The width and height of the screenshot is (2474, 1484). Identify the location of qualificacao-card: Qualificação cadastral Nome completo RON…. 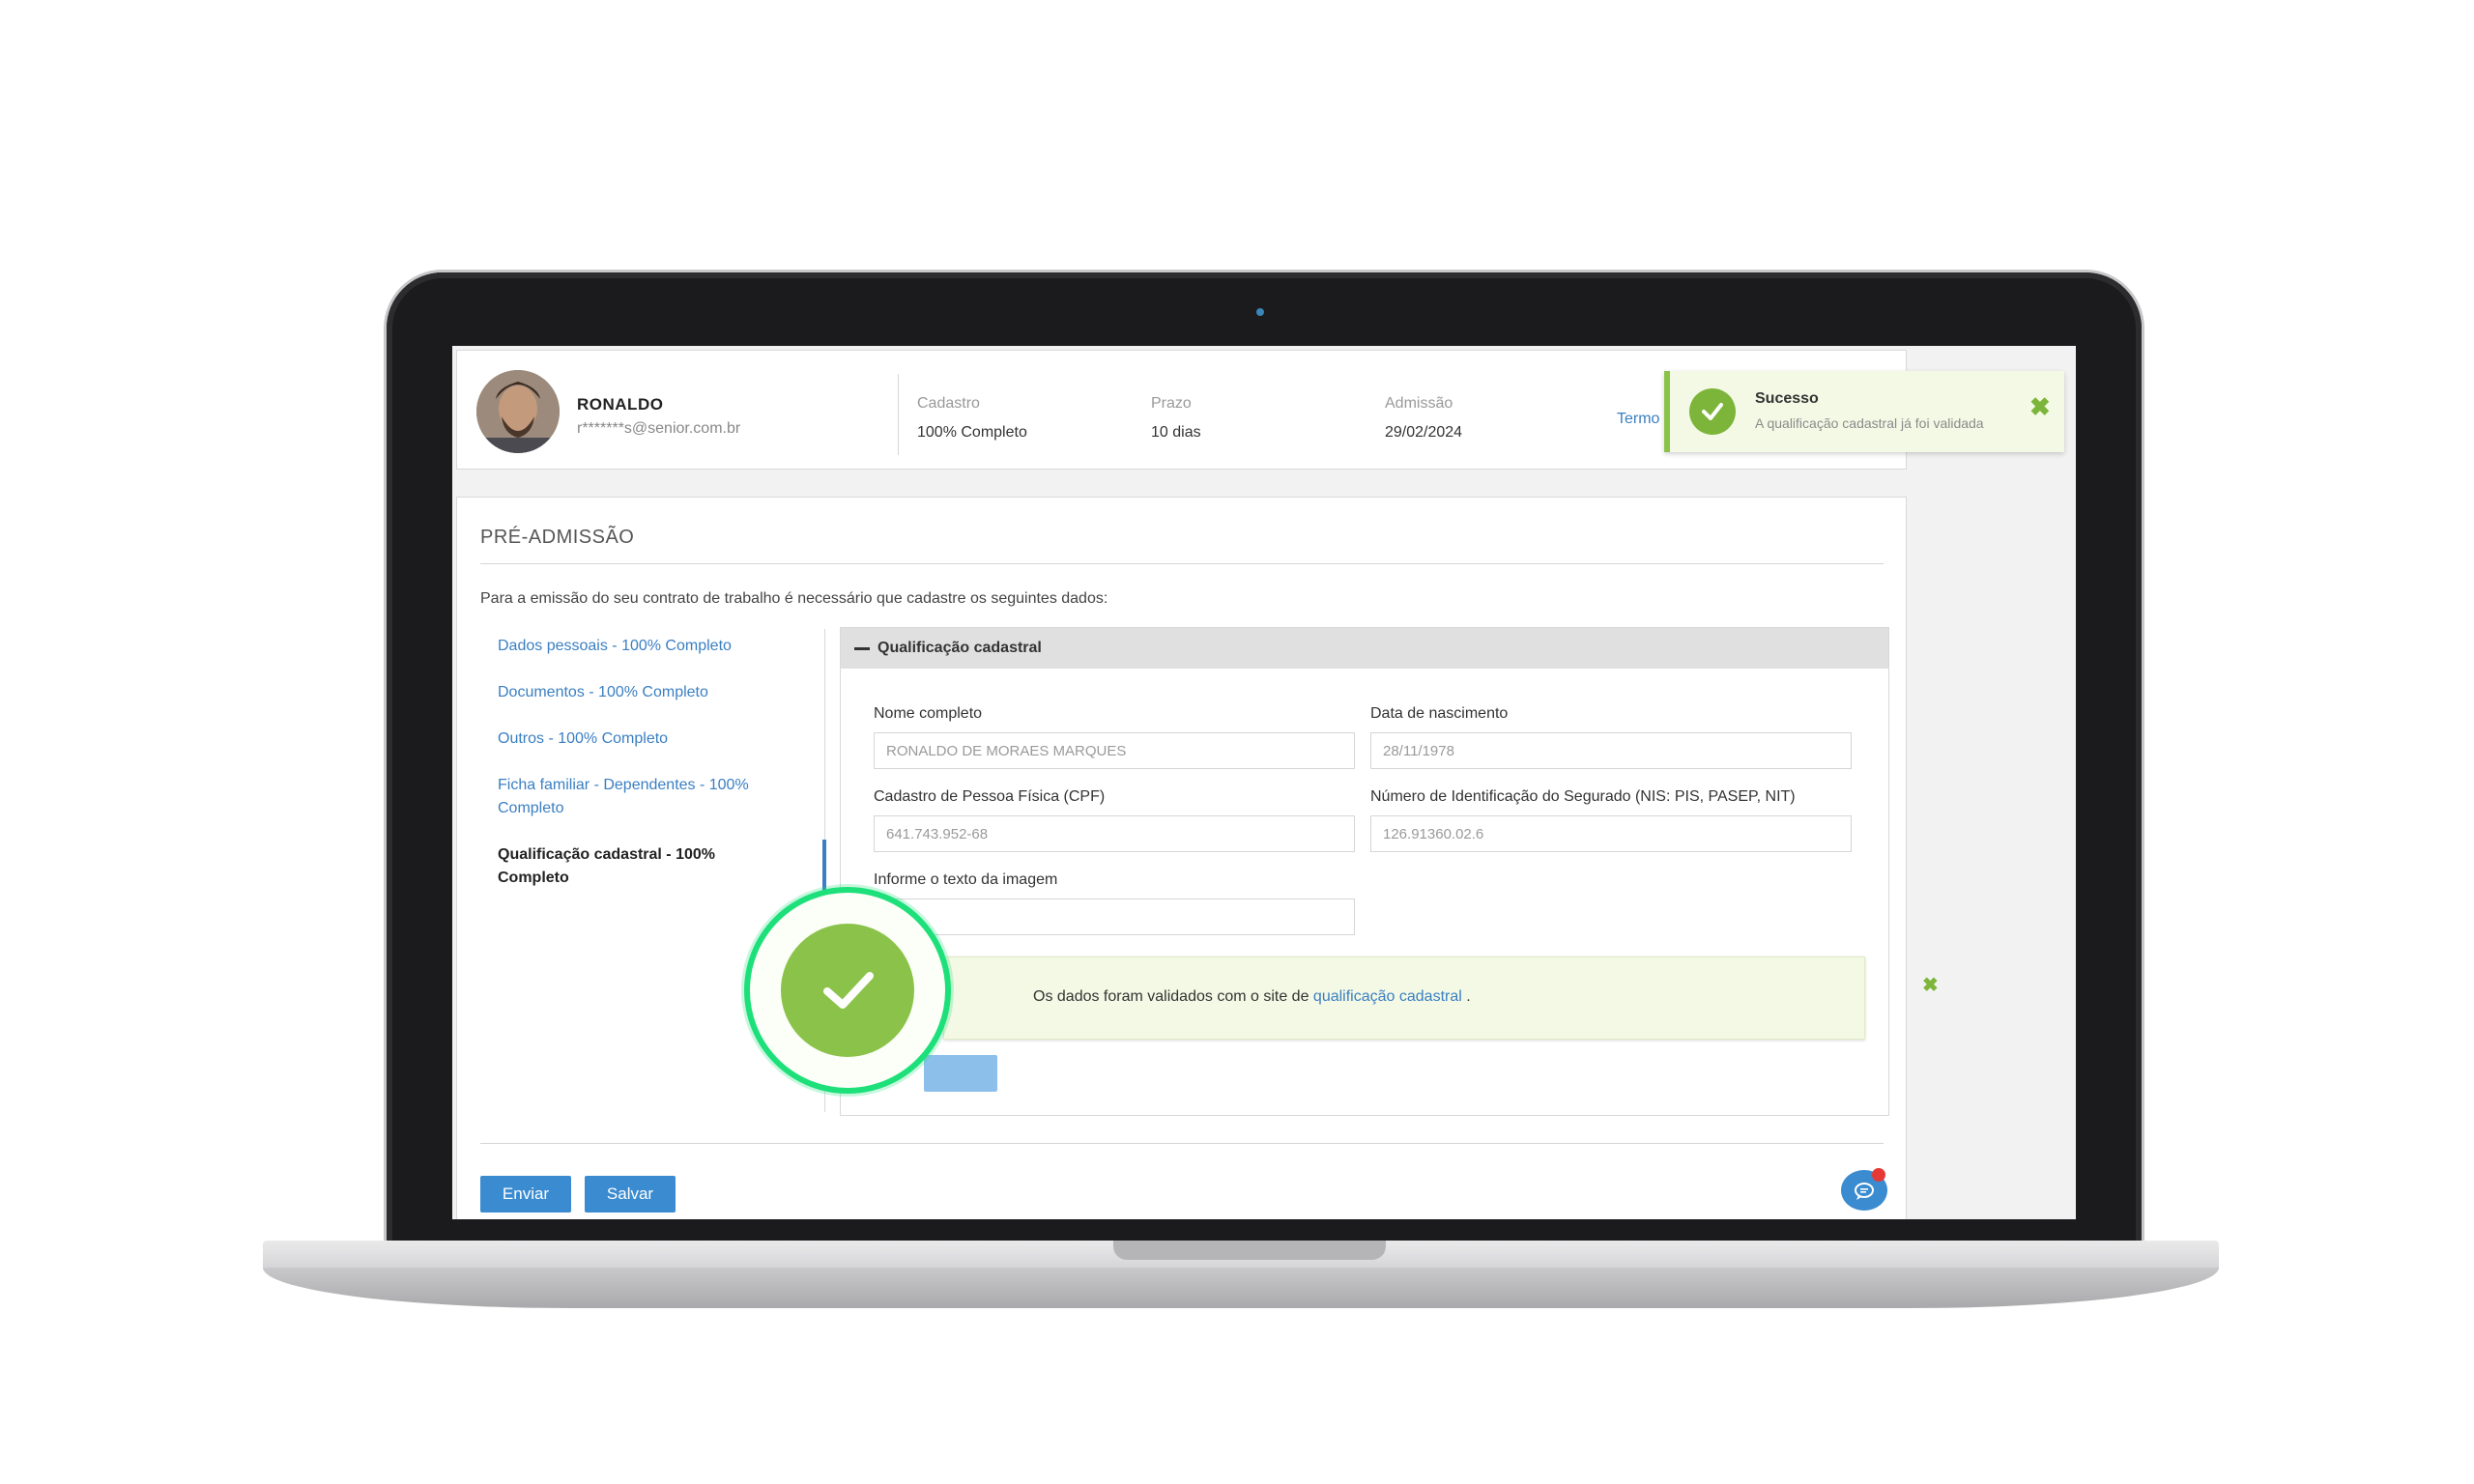
(1390, 871).